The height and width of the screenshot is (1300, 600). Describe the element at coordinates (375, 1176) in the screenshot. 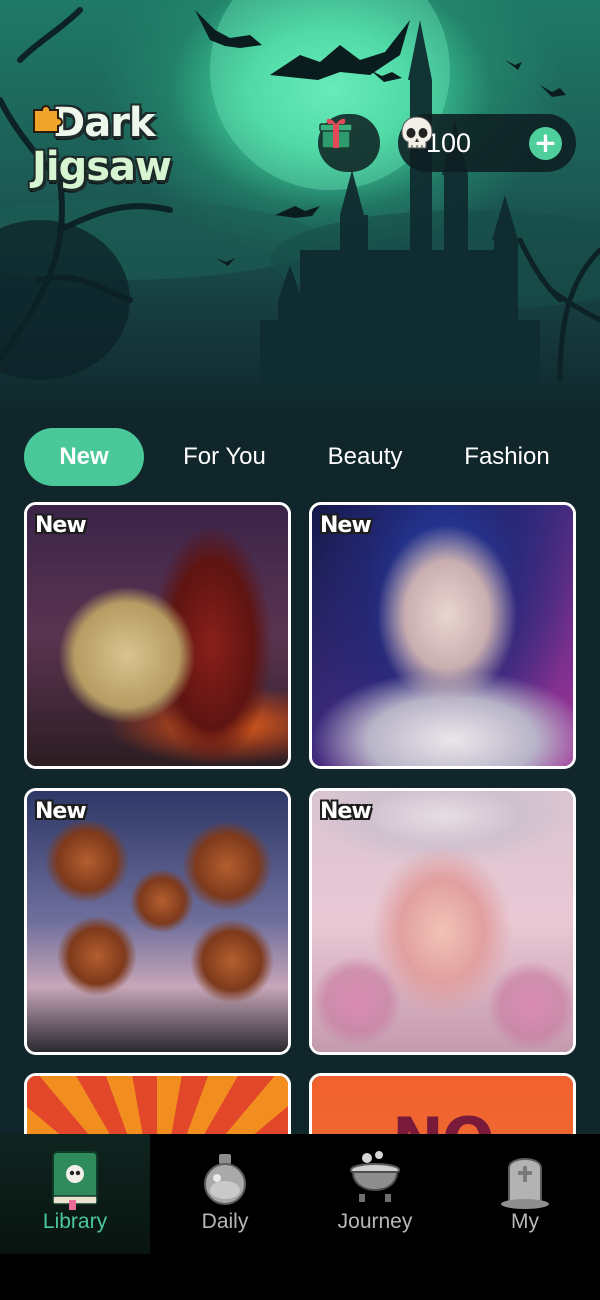

I see `cauldron-icon` at that location.